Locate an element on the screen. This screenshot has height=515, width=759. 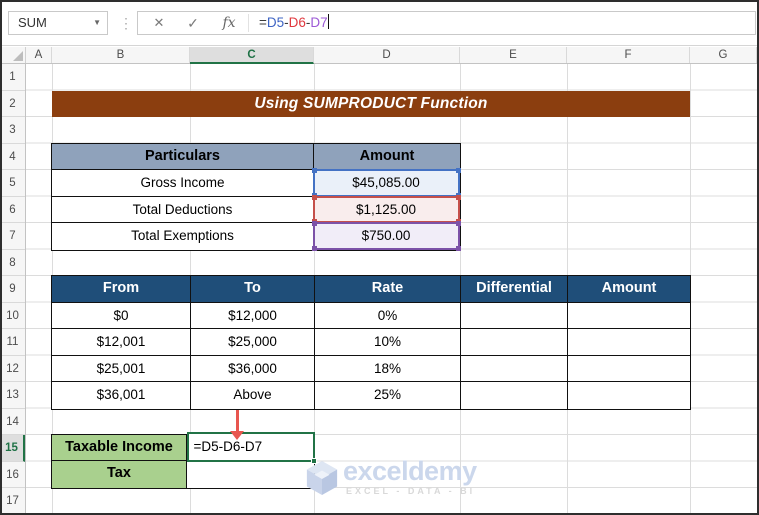
table-cell: $36,000 is located at coordinates (253, 369).